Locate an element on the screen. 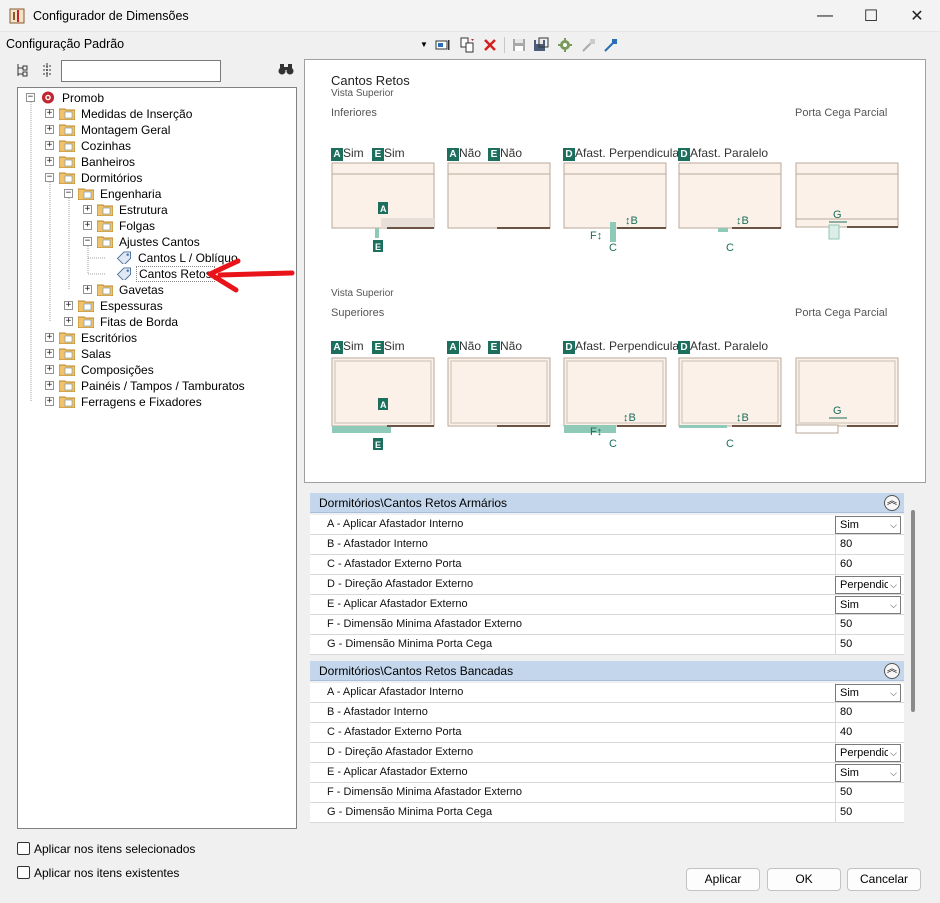  tree-item-label: Espessuras is located at coordinates (131, 306).